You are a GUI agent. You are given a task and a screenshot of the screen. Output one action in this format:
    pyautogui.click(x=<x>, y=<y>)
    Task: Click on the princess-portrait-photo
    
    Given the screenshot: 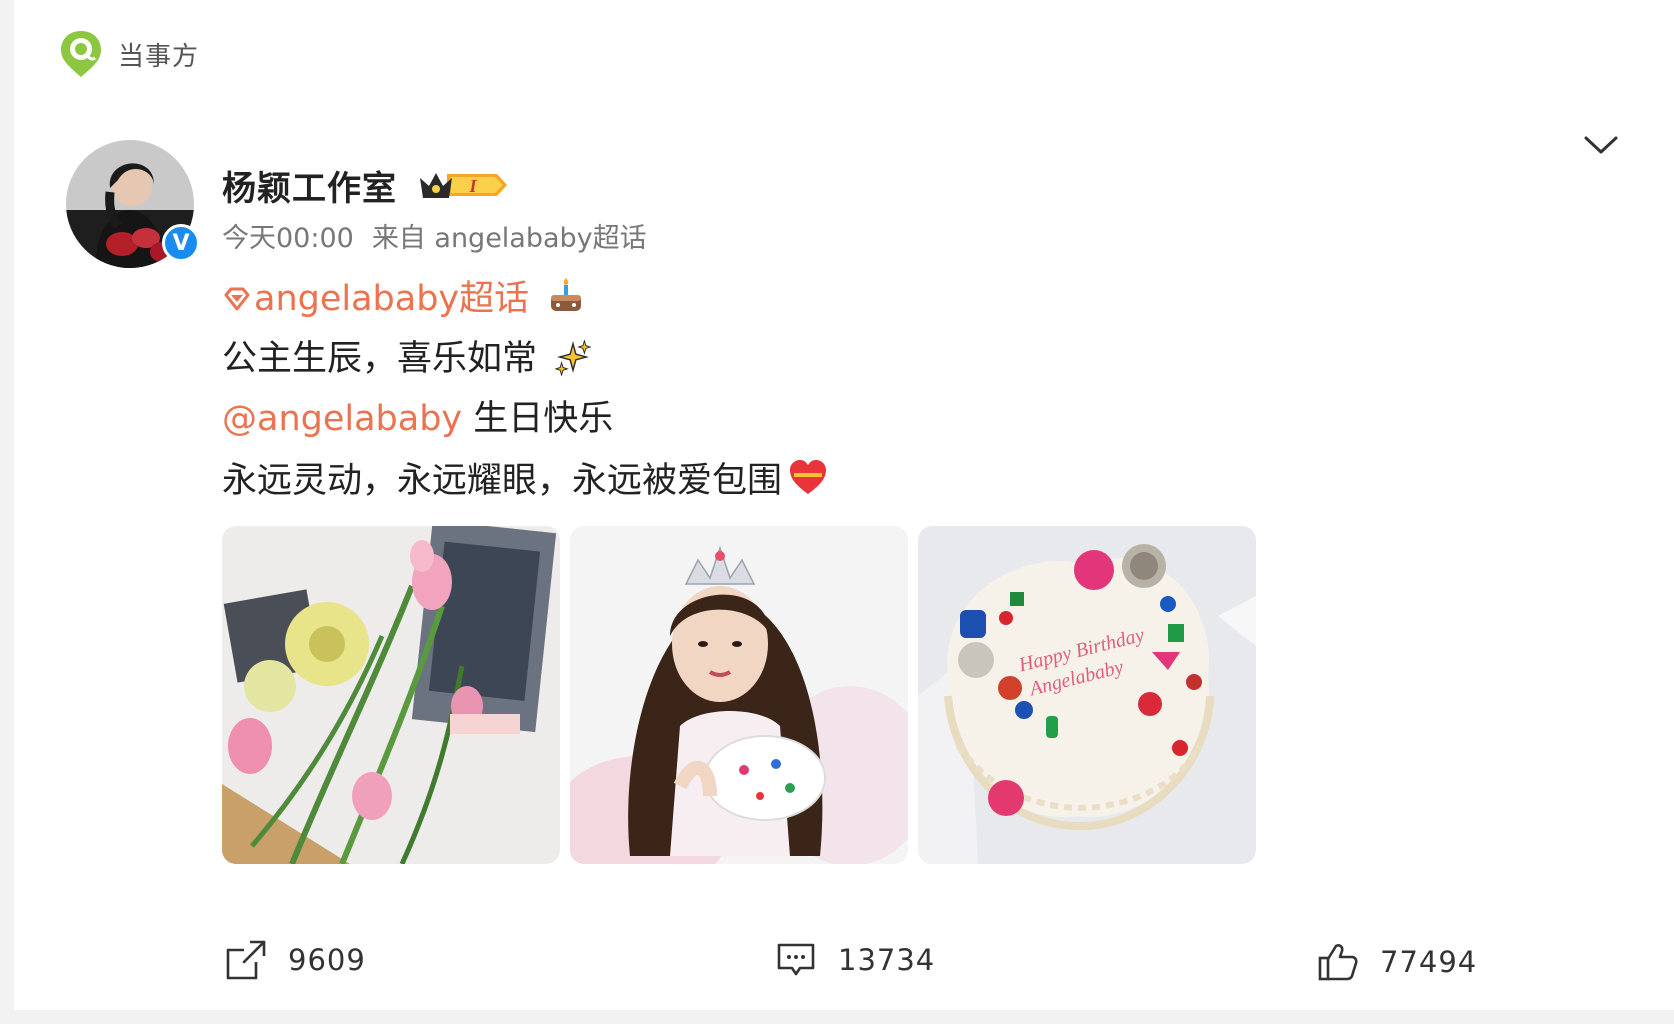 What is the action you would take?
    pyautogui.click(x=739, y=695)
    